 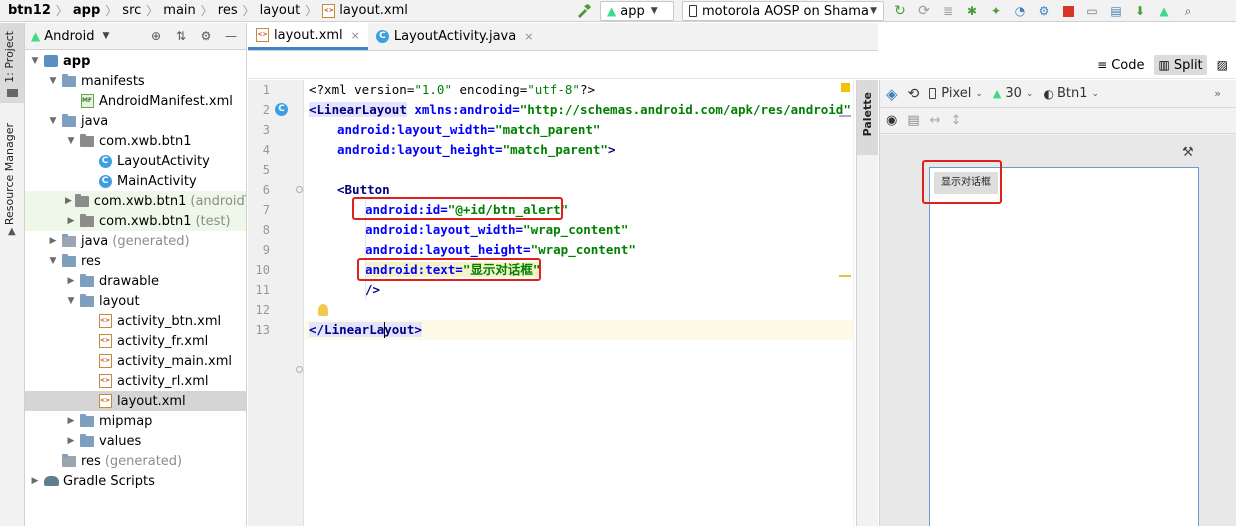 I want to click on project-tree-item: ▶ mipmap, so click(x=135, y=421).